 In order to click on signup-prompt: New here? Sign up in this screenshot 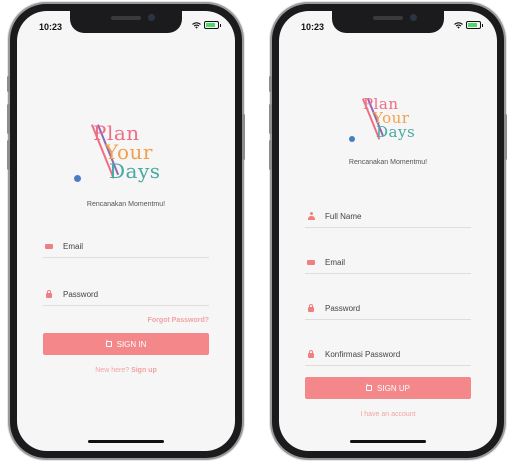, I will do `click(126, 370)`.